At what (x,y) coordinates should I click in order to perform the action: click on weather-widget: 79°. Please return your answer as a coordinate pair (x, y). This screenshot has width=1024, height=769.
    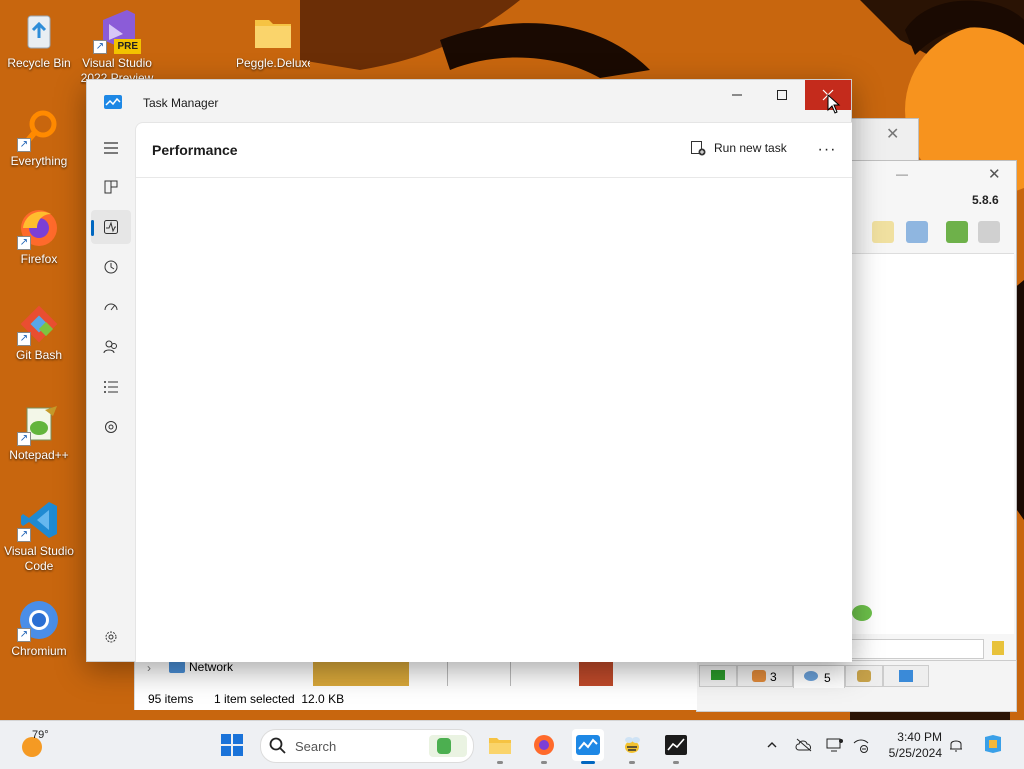
    Looking at the image, I should click on (48, 745).